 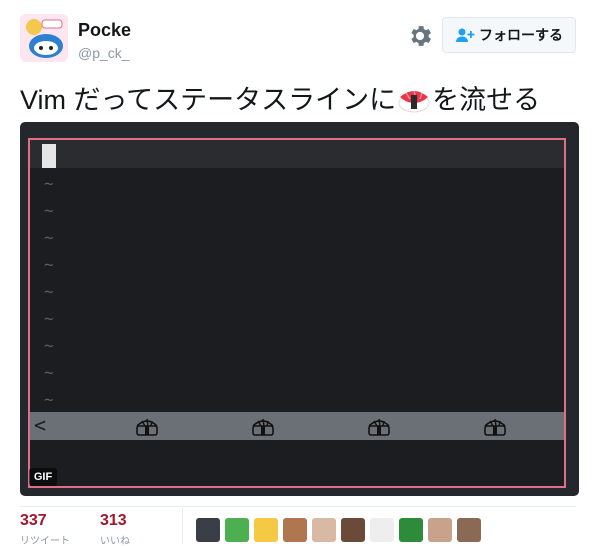 I want to click on username: @p_ck_, so click(x=104, y=53).